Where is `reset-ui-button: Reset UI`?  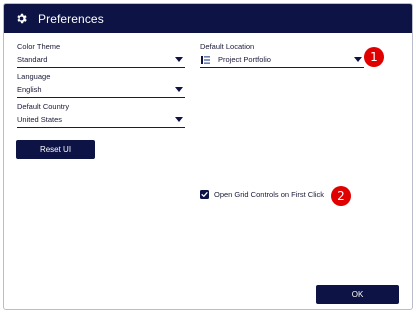 reset-ui-button: Reset UI is located at coordinates (55, 149).